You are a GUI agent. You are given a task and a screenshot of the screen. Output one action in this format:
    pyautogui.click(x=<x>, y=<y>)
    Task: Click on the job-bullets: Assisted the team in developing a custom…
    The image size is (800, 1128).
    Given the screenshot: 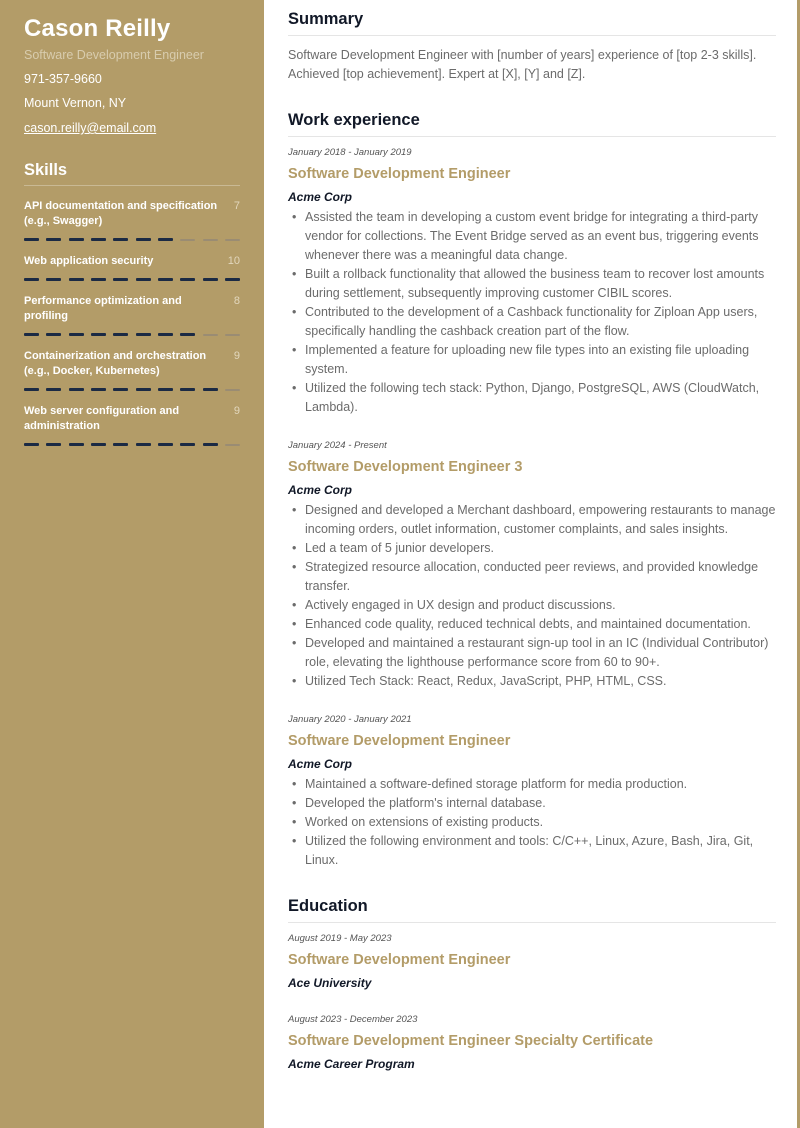 What is the action you would take?
    pyautogui.click(x=532, y=312)
    